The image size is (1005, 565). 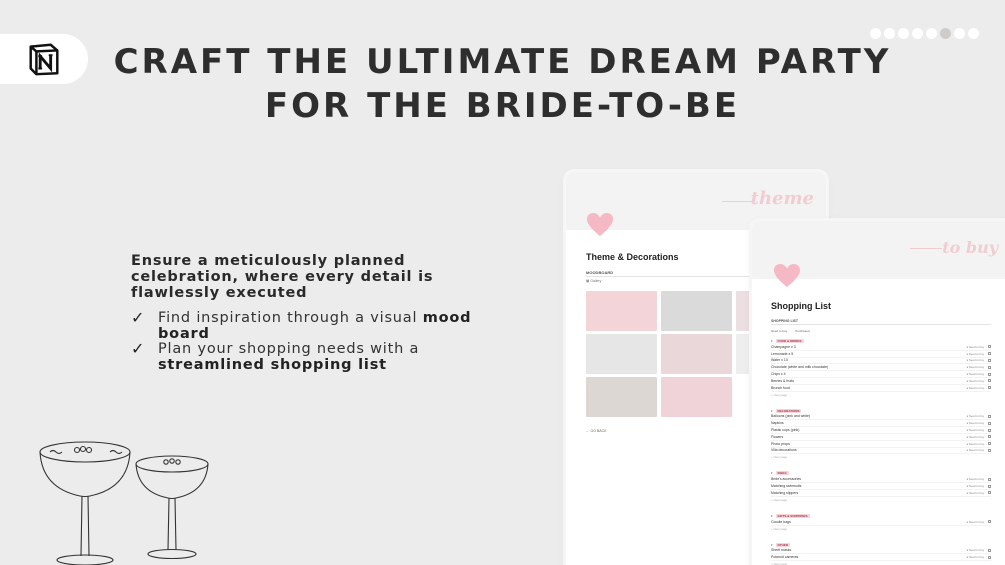 What do you see at coordinates (781, 550) in the screenshot?
I see `item-name: Sheet masks` at bounding box center [781, 550].